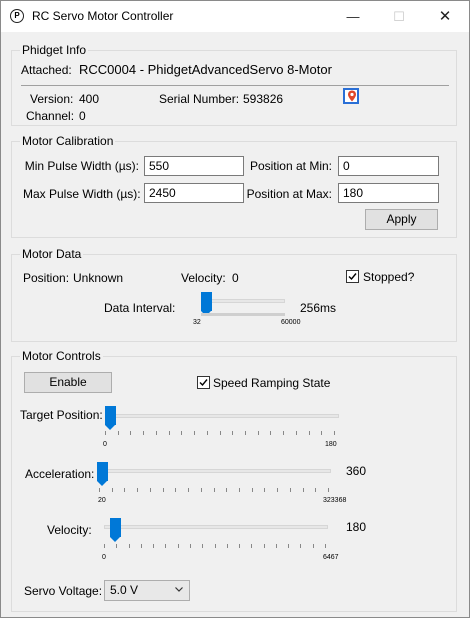 The width and height of the screenshot is (470, 618). I want to click on motor-calibration-title: Motor Calibration, so click(68, 141).